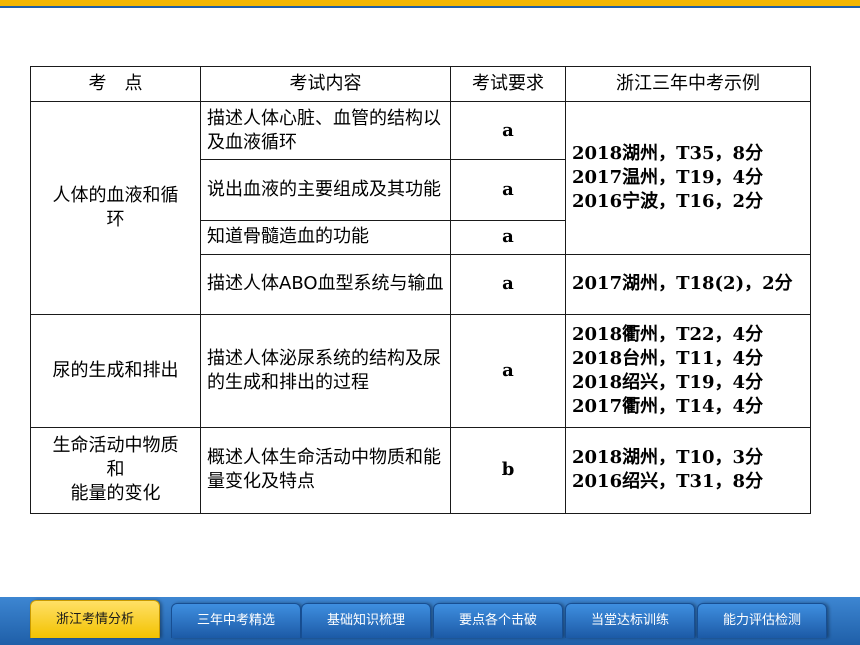 The width and height of the screenshot is (860, 645). What do you see at coordinates (325, 237) in the screenshot?
I see `content-cell: 知道骨髓造血的功能` at bounding box center [325, 237].